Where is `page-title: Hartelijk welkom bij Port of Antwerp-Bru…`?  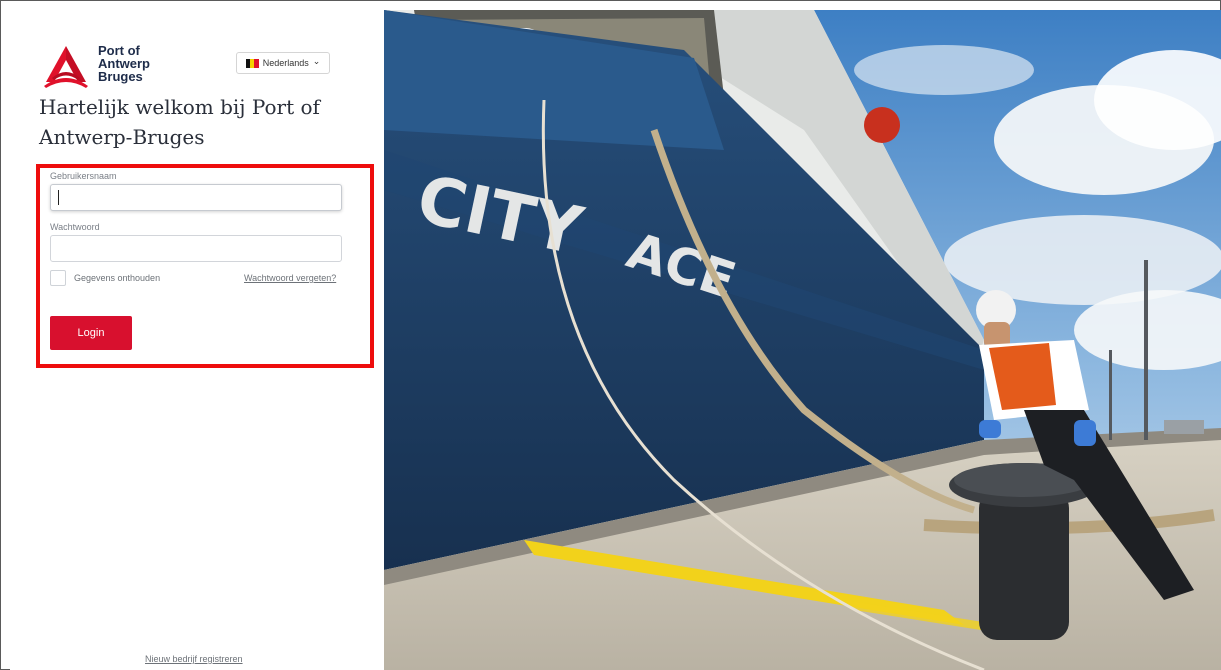
page-title: Hartelijk welkom bij Port of Antwerp-Bru… is located at coordinates (179, 122).